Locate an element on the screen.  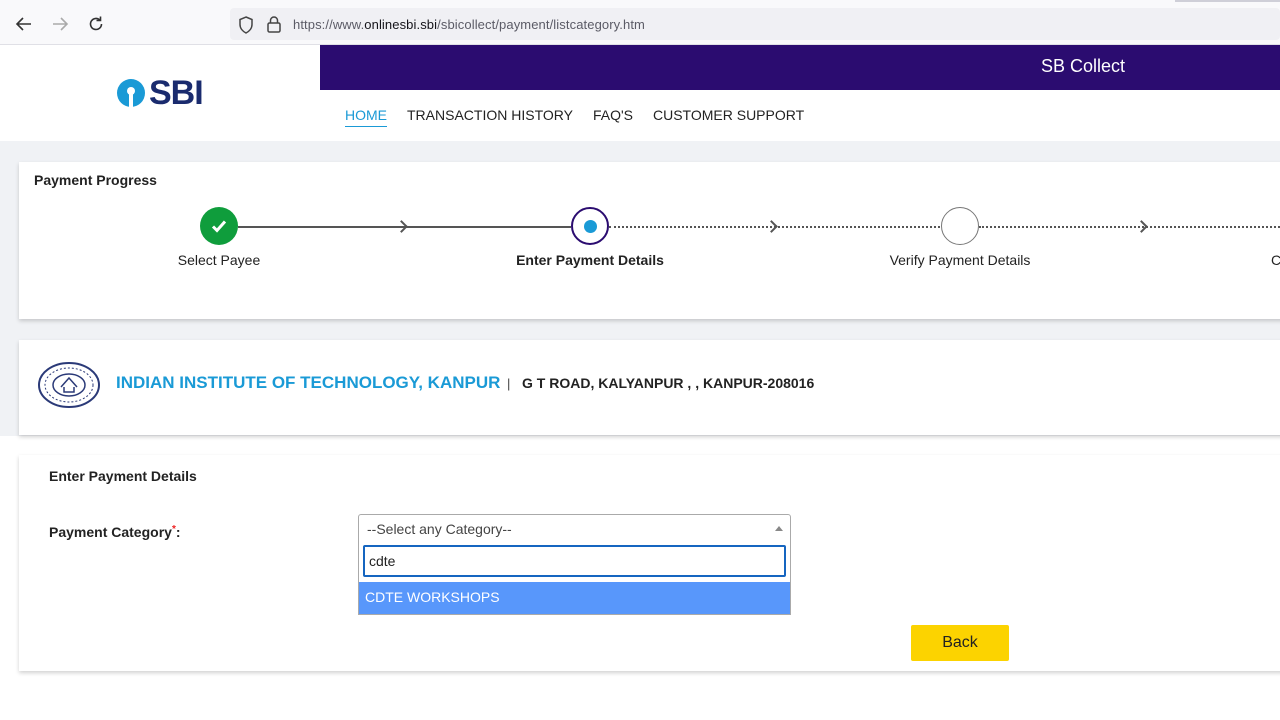
window-edge is located at coordinates (1227, 1).